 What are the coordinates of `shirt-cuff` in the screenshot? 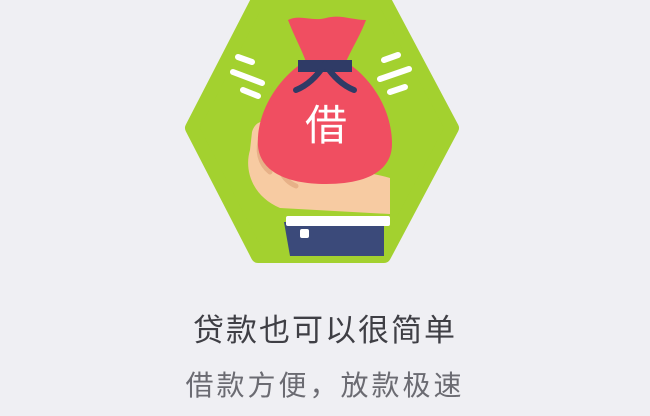 It's located at (338, 221).